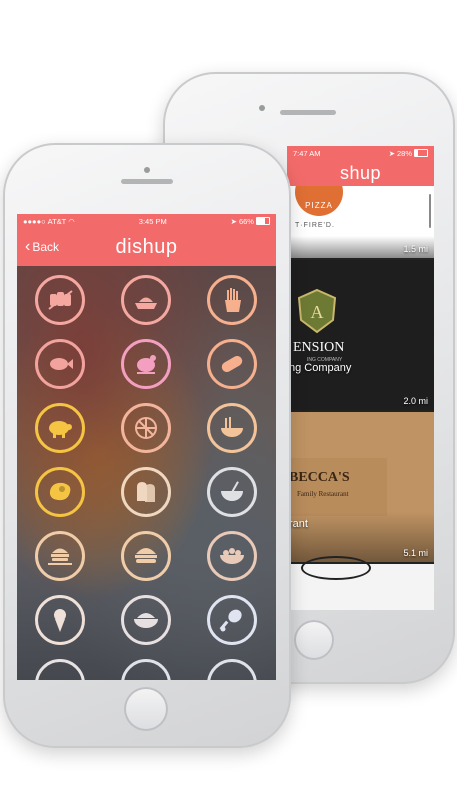 The height and width of the screenshot is (801, 457). Describe the element at coordinates (152, 221) in the screenshot. I see `status-time: 3:45 PM` at that location.